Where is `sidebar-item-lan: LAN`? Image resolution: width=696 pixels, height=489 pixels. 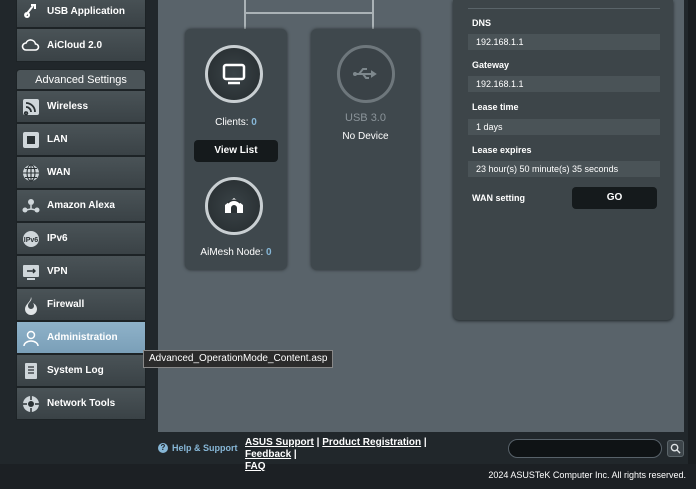
sidebar-item-lan: LAN is located at coordinates (81, 139).